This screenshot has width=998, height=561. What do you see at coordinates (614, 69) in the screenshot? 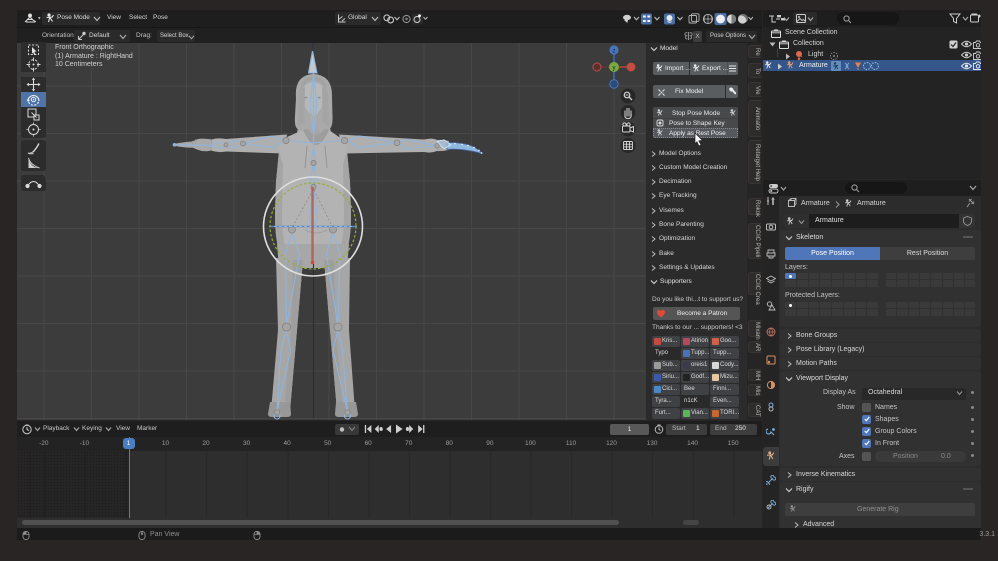
I see `svg-text: y` at bounding box center [614, 69].